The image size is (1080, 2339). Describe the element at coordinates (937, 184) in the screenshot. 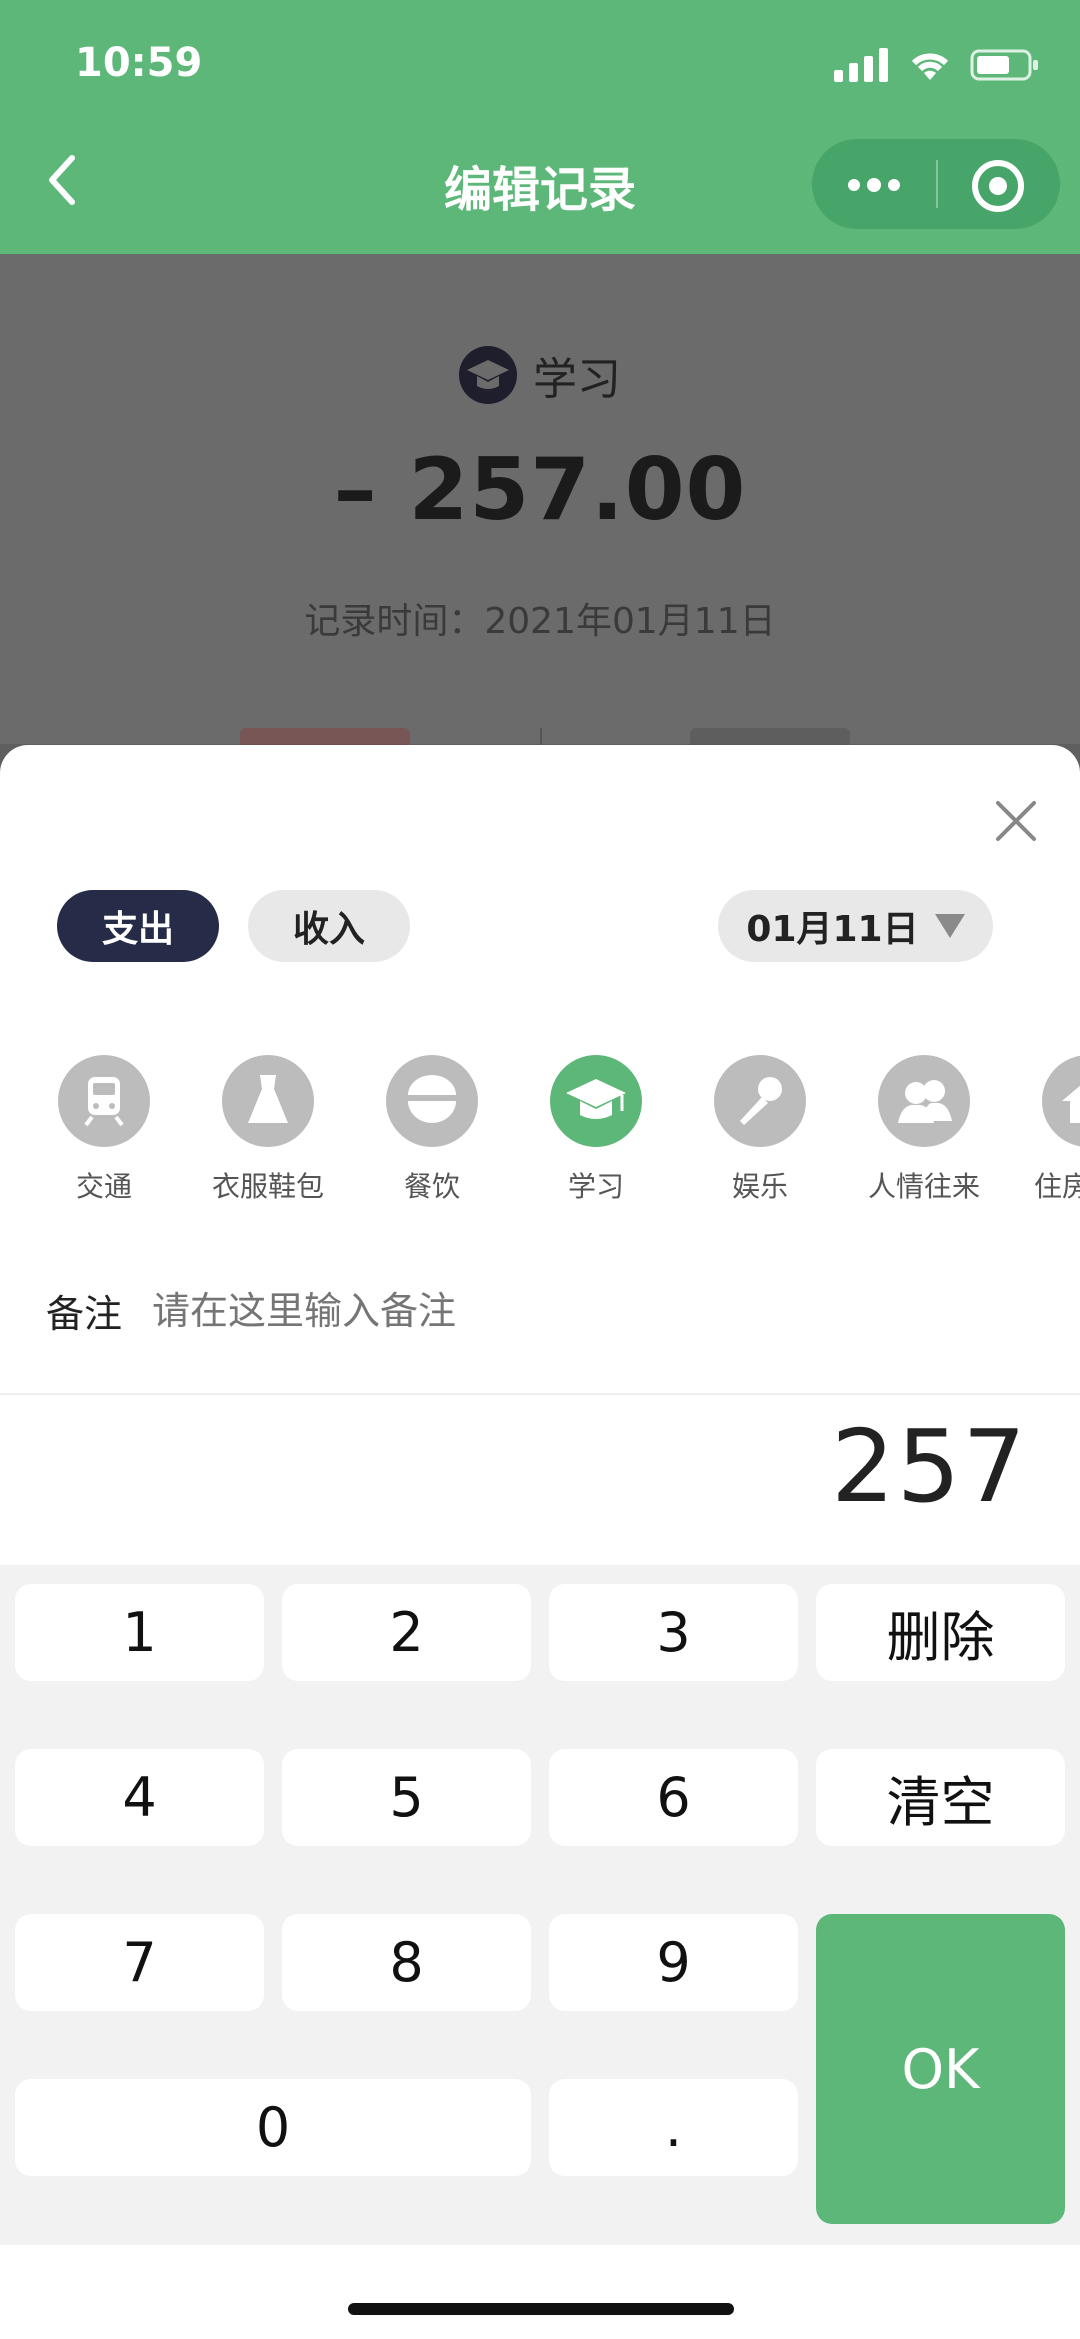

I see `capsule-divider` at that location.